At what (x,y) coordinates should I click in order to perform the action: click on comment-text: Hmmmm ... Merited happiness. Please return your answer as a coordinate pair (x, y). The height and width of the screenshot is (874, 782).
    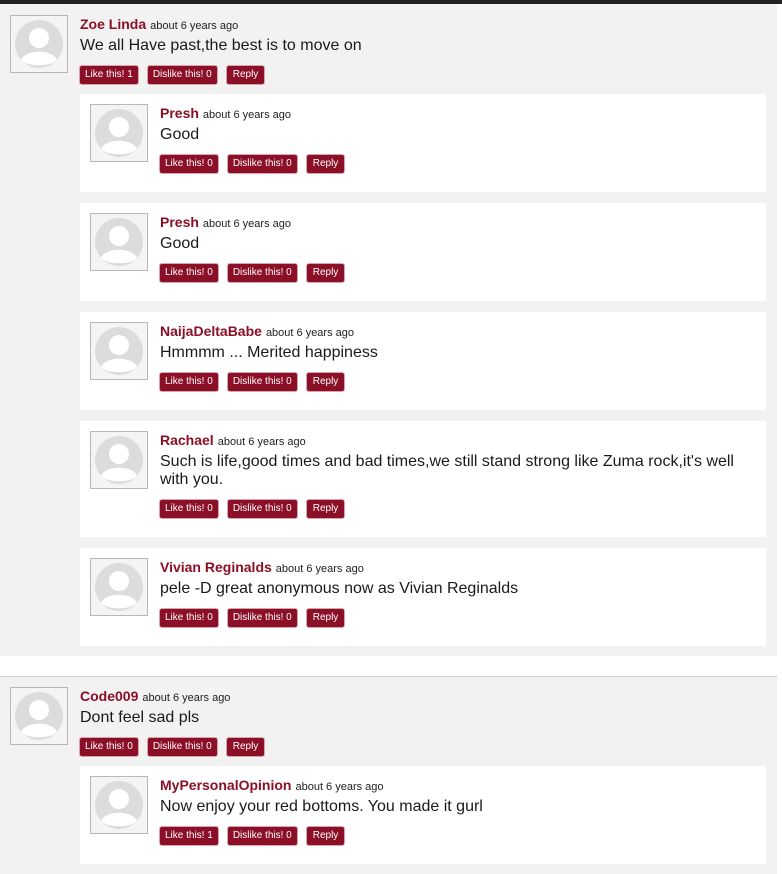
    Looking at the image, I should click on (269, 352).